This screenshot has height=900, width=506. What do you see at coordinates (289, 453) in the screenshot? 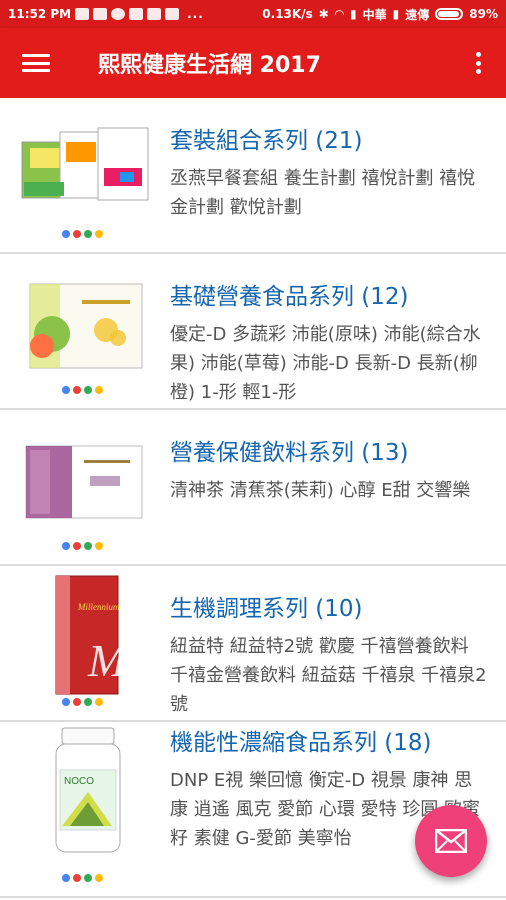
I see `category-title: 營養保健飲料系列 (13)` at bounding box center [289, 453].